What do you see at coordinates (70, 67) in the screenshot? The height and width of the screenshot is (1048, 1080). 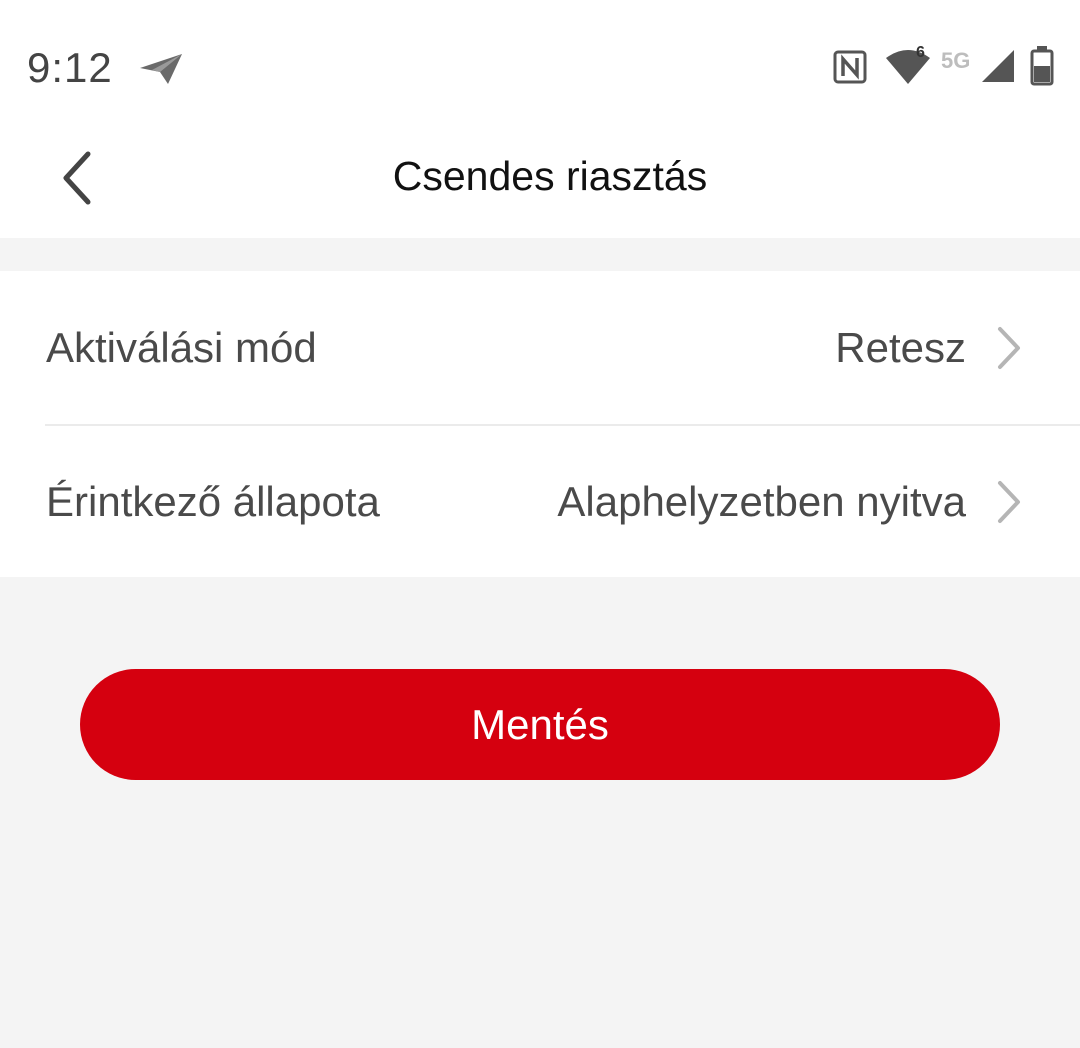 I see `status-time: 9:12` at bounding box center [70, 67].